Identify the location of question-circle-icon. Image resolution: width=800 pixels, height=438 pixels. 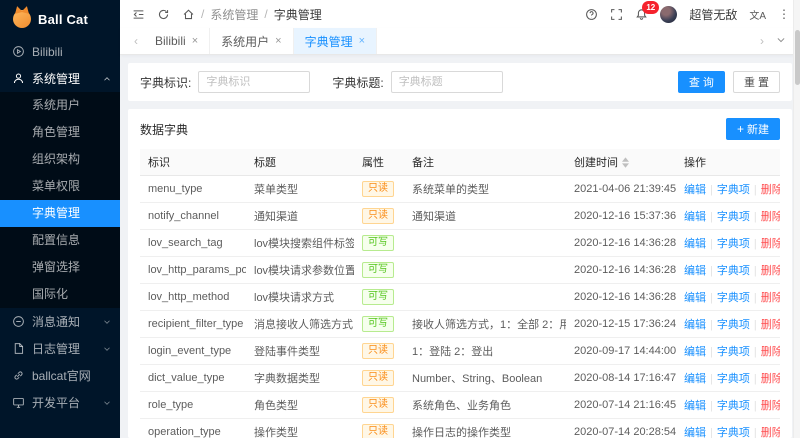
(591, 14).